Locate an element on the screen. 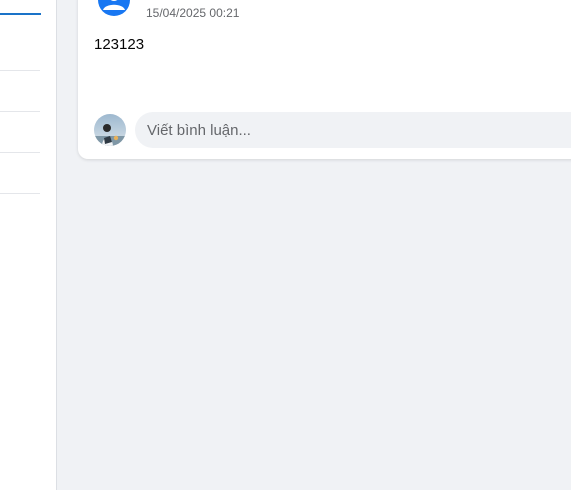 This screenshot has width=571, height=490. author-avatar is located at coordinates (114, 8).